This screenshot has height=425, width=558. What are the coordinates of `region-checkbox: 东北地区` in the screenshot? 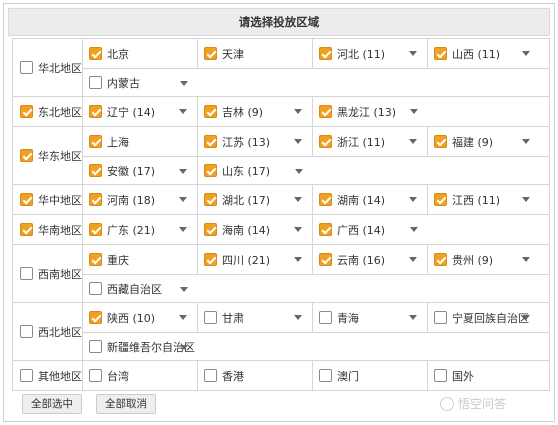 It's located at (51, 112).